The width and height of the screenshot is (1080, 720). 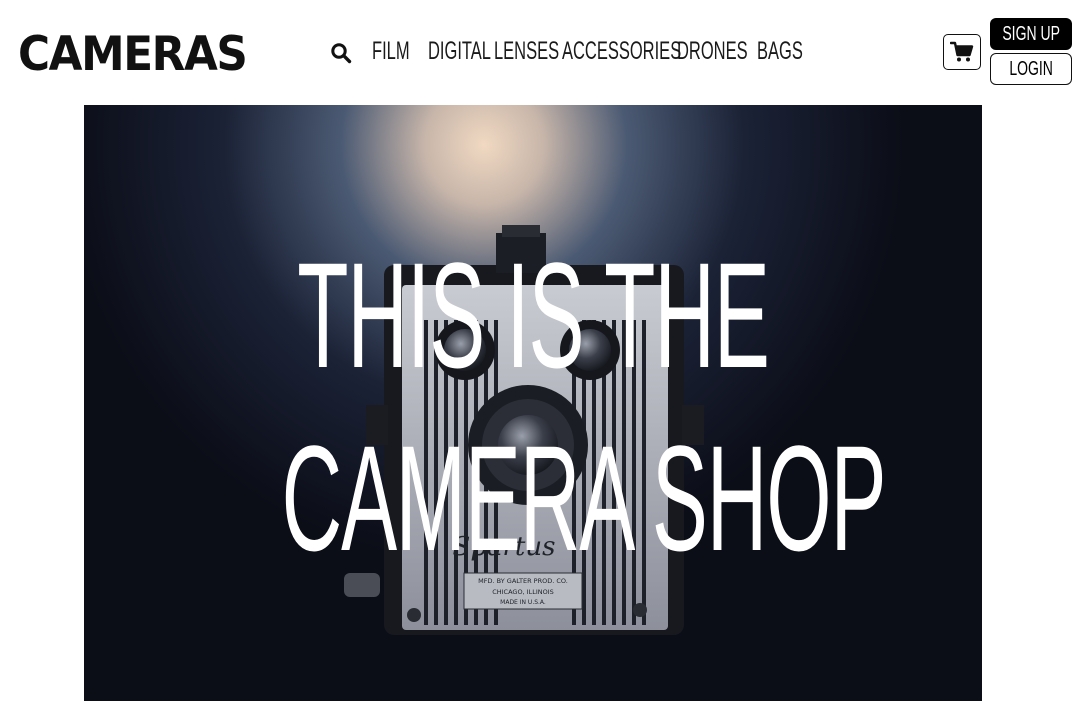 I want to click on nav-bags: BAGS, so click(x=780, y=51).